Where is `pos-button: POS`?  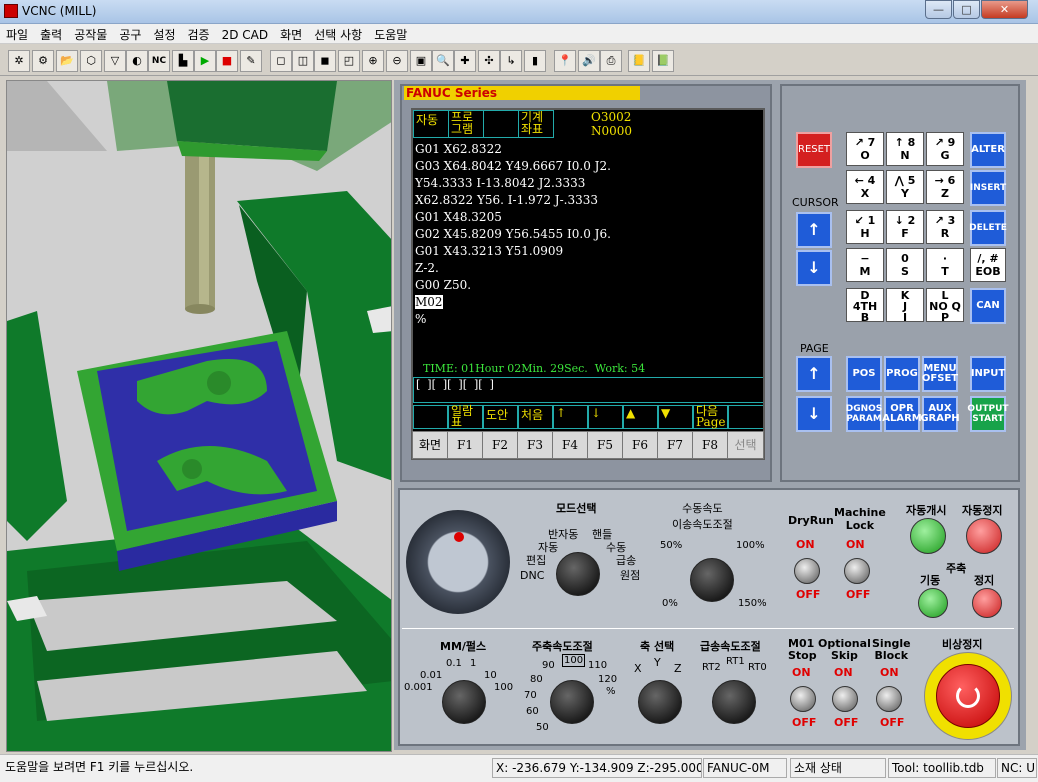 pos-button: POS is located at coordinates (864, 374).